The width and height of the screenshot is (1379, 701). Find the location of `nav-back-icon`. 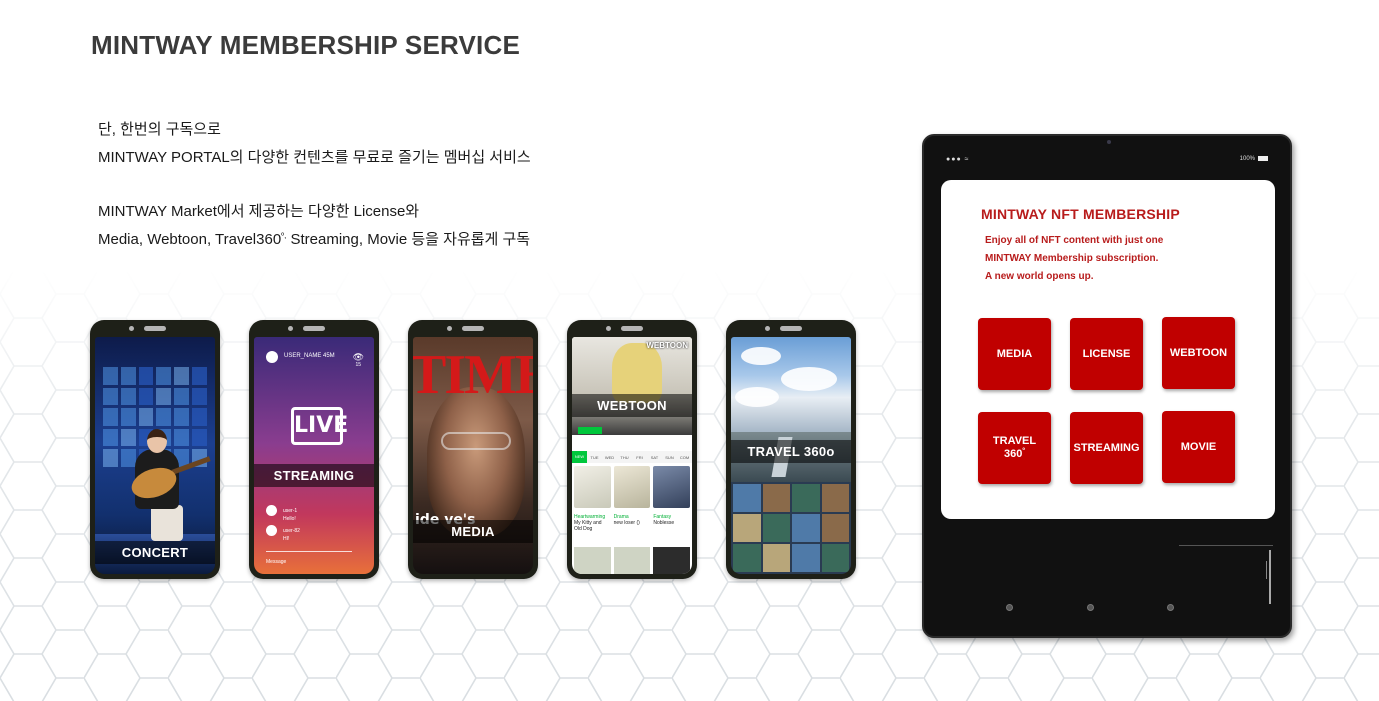

nav-back-icon is located at coordinates (1009, 607).